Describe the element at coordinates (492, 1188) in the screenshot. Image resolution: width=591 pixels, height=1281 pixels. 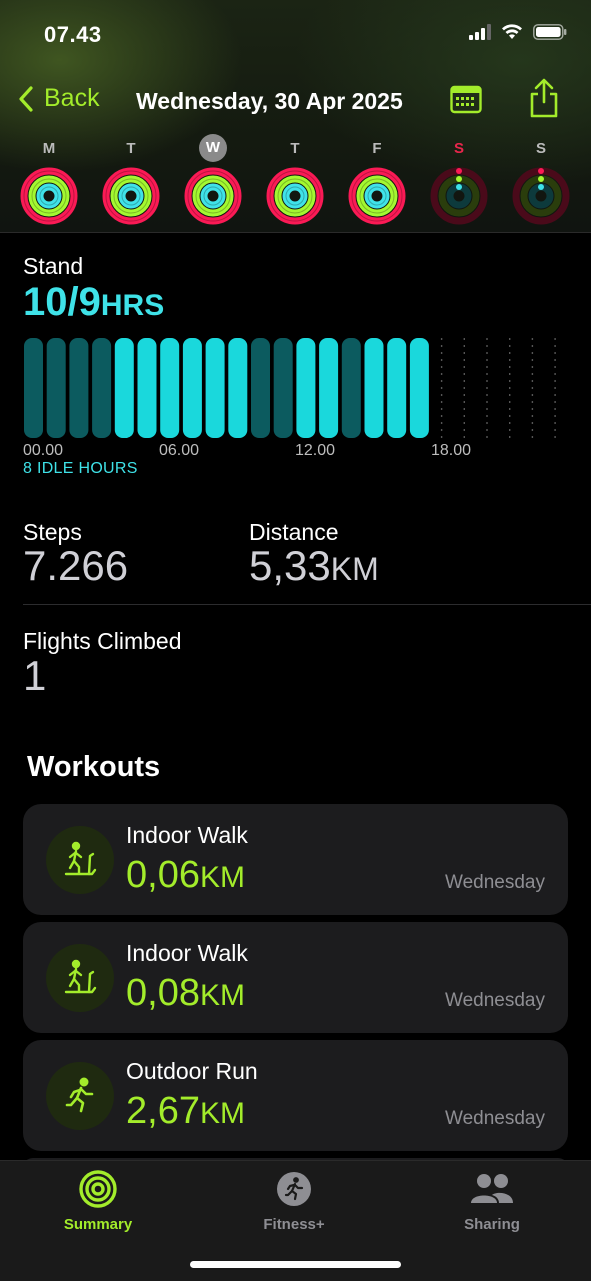
I see `people-icon` at that location.